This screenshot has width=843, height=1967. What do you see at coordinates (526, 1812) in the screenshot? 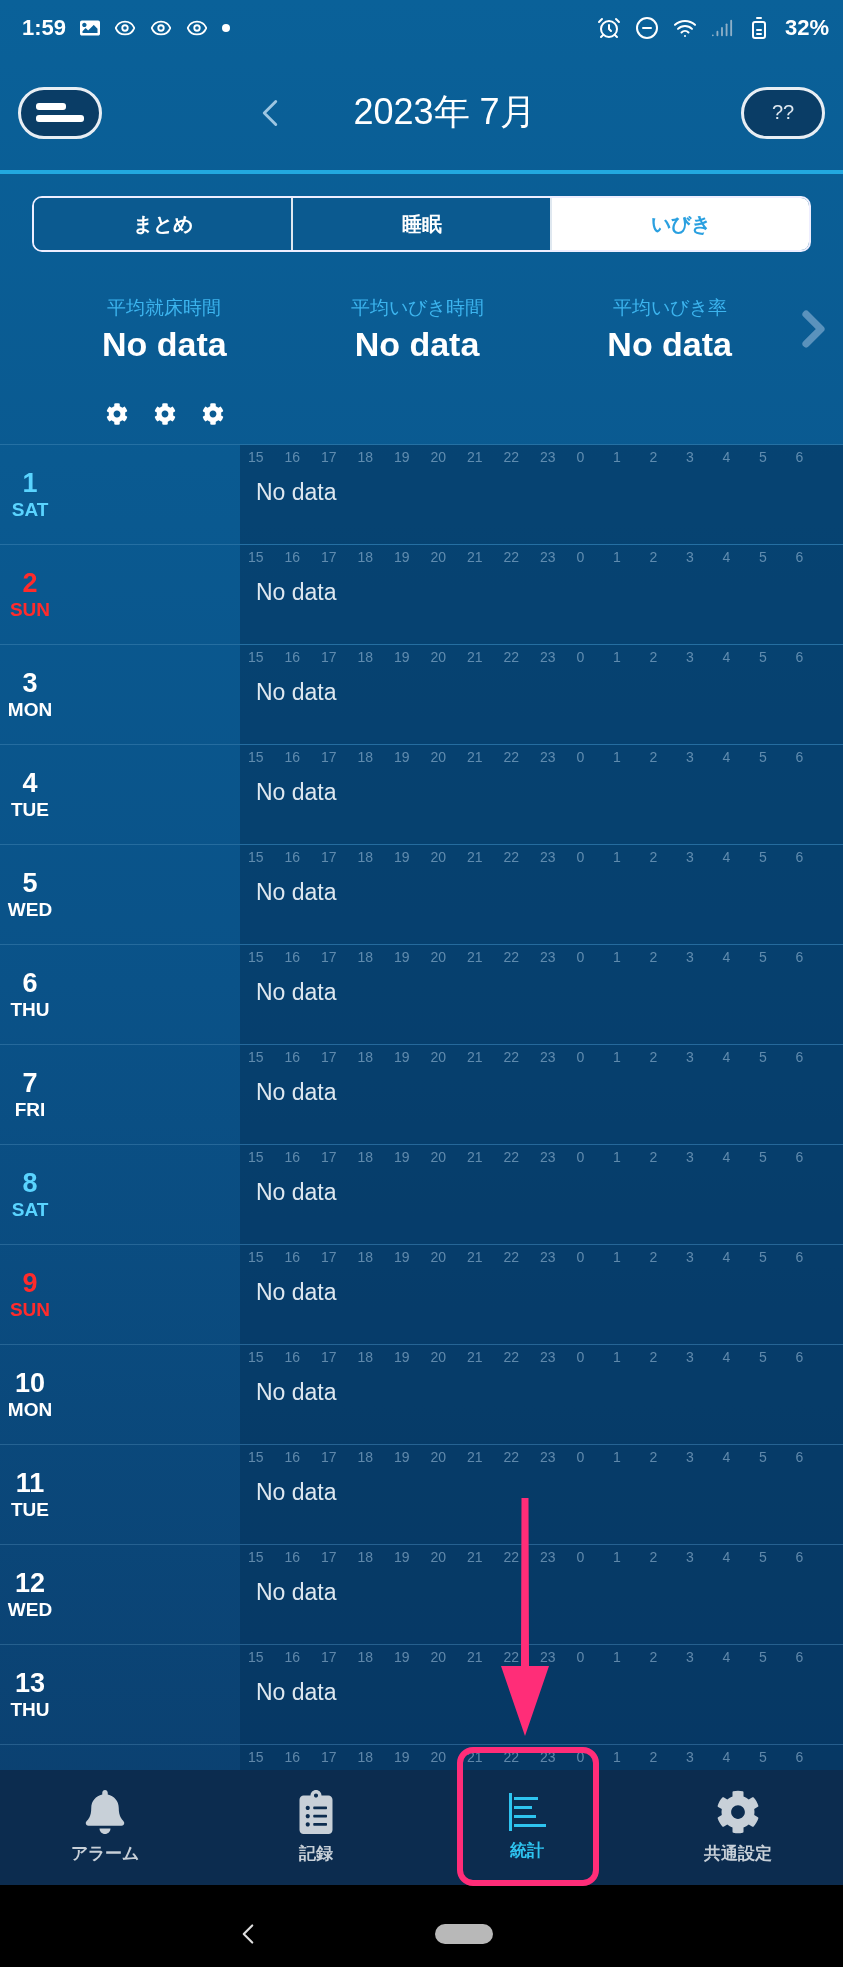
I see `chart-lines-icon` at bounding box center [526, 1812].